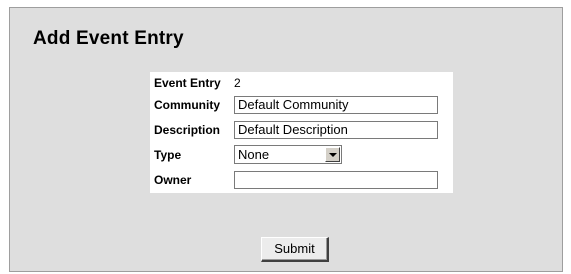  What do you see at coordinates (173, 179) in the screenshot?
I see `owner-label: Owner` at bounding box center [173, 179].